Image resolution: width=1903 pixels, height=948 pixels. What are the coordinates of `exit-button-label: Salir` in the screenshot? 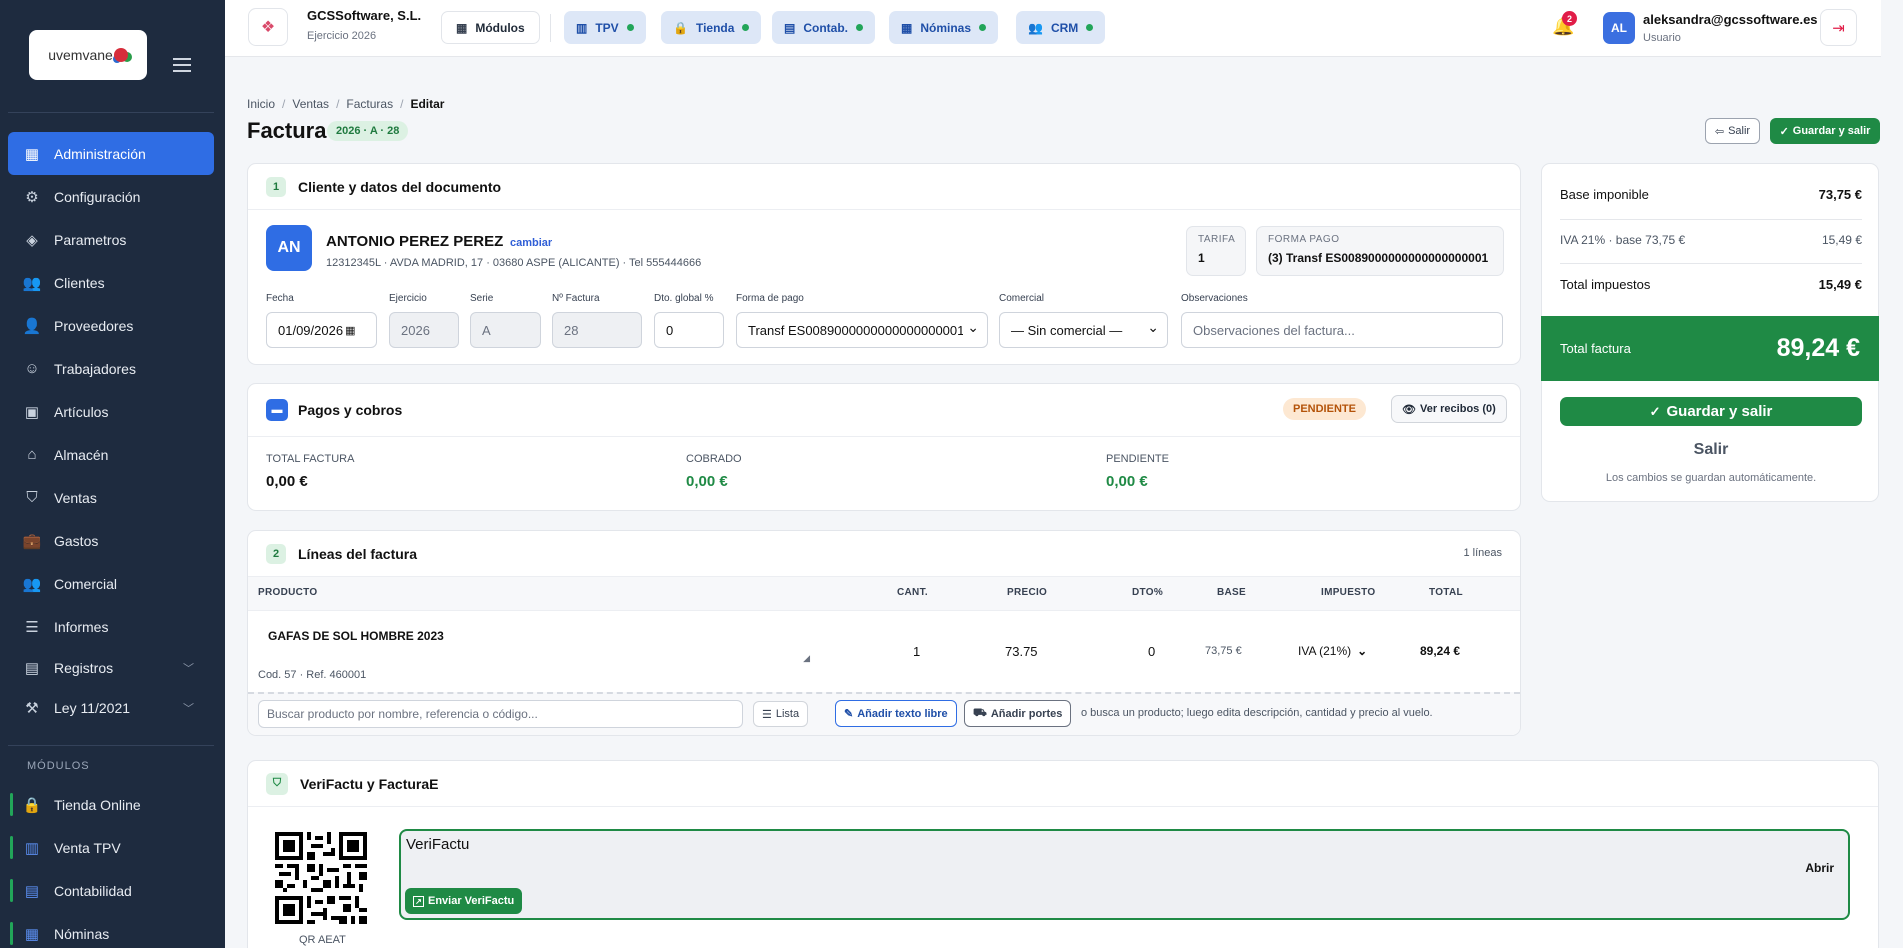 It's located at (1739, 131).